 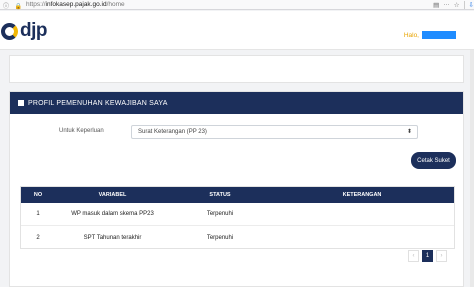 I want to click on user-greeting: Halo,, so click(x=430, y=35).